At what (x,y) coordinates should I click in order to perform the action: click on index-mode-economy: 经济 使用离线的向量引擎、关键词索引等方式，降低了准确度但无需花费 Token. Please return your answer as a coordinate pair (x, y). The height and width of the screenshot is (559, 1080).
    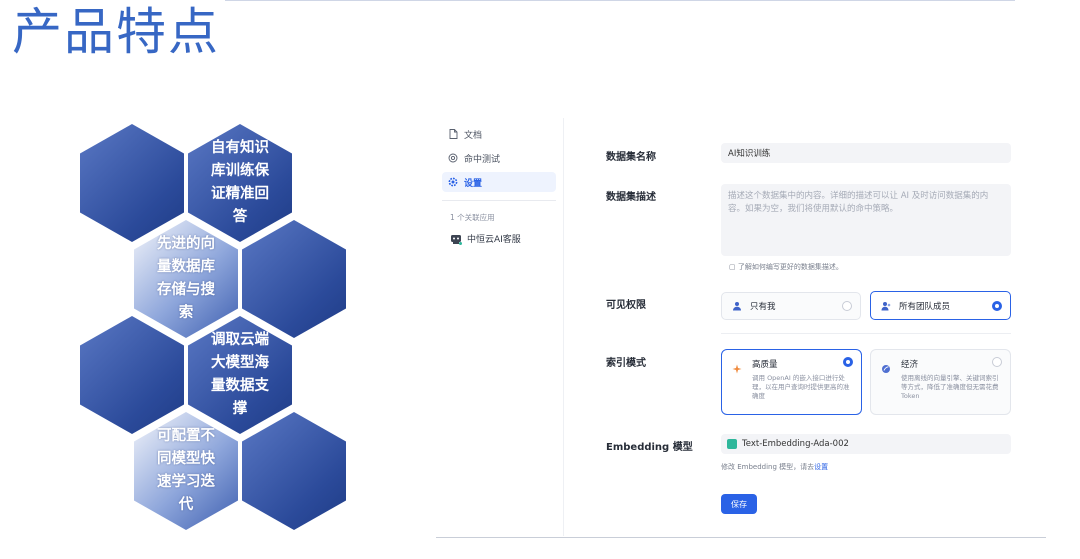
    Looking at the image, I should click on (940, 382).